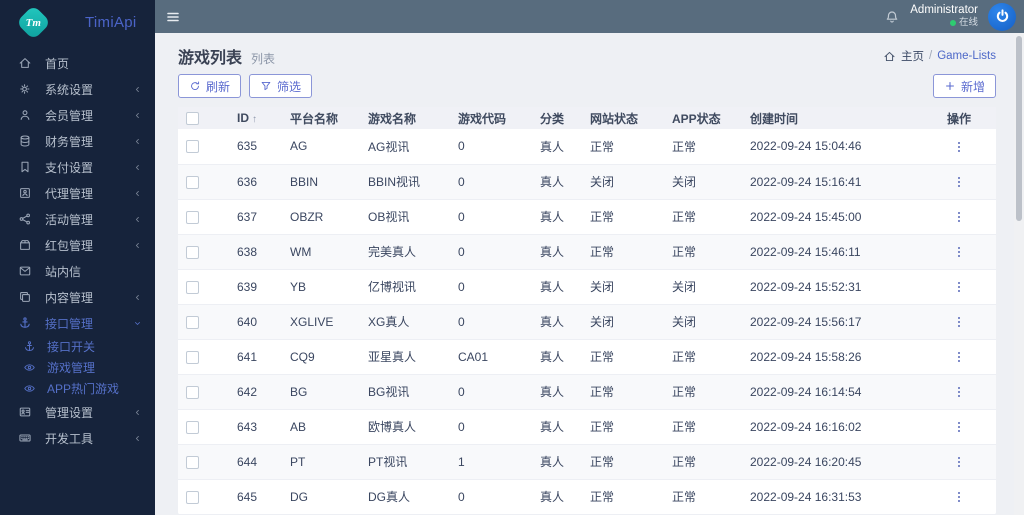  Describe the element at coordinates (491, 287) in the screenshot. I see `cell-game_code: 0` at that location.